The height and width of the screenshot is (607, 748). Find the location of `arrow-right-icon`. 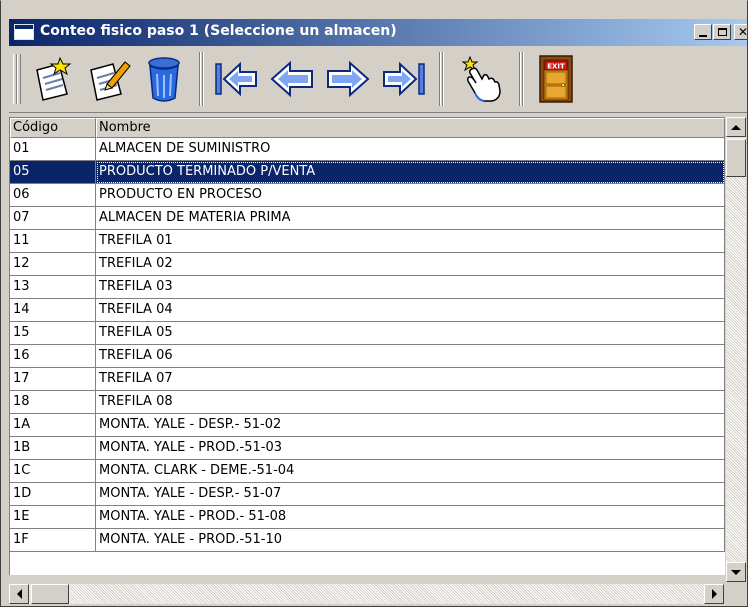

arrow-right-icon is located at coordinates (348, 79).